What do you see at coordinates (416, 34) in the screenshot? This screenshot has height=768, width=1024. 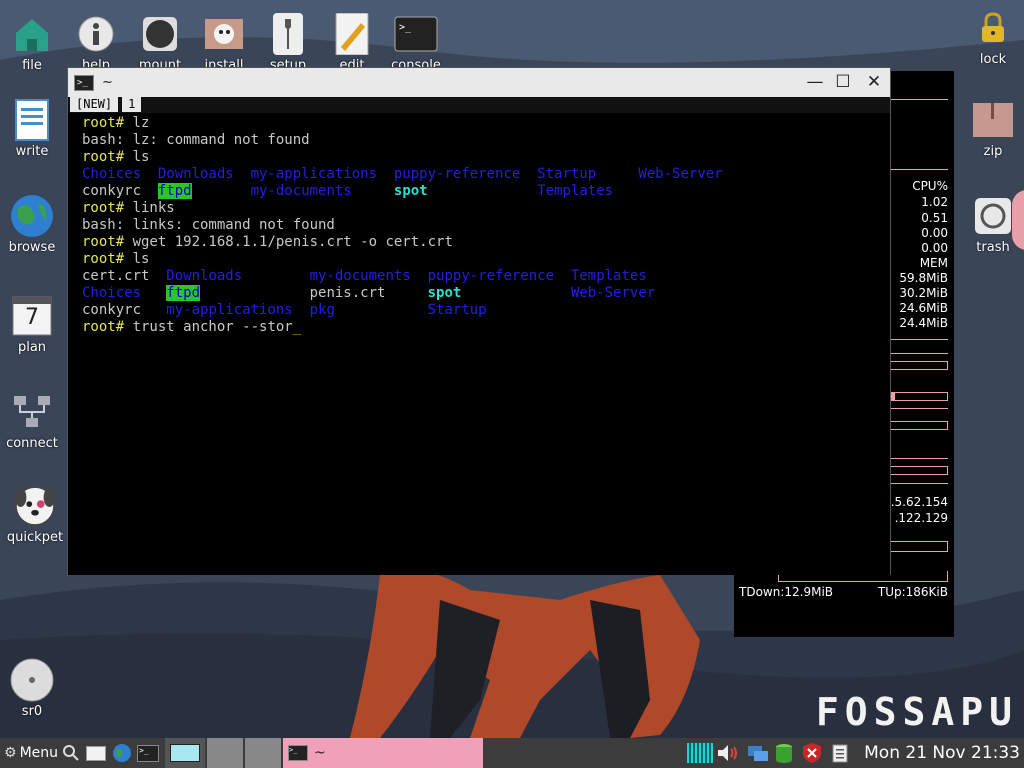 I see `console-icon: >_` at bounding box center [416, 34].